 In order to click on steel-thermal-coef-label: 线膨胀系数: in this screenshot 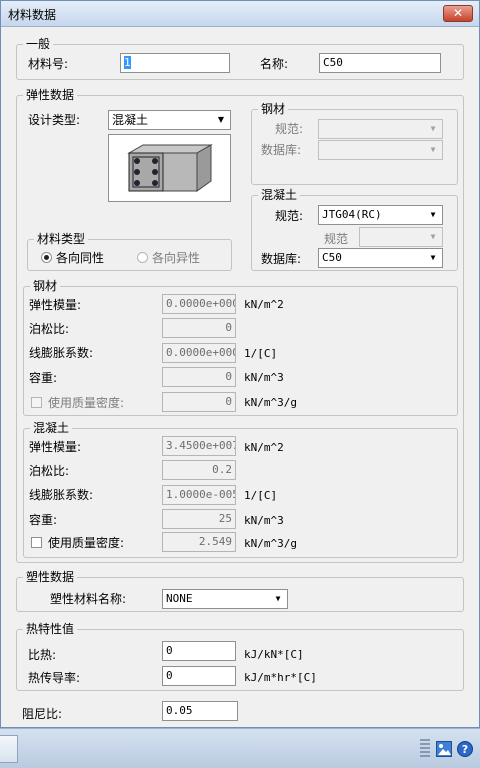, I will do `click(61, 353)`.